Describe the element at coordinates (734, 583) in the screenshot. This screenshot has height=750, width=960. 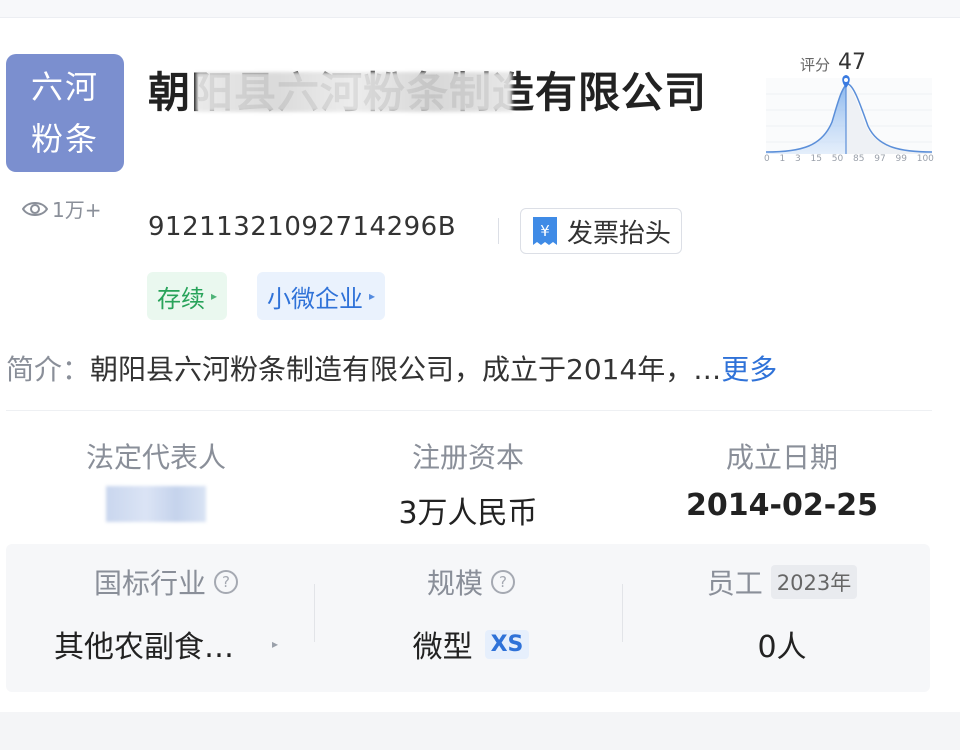
I see `employee-label: 员工` at that location.